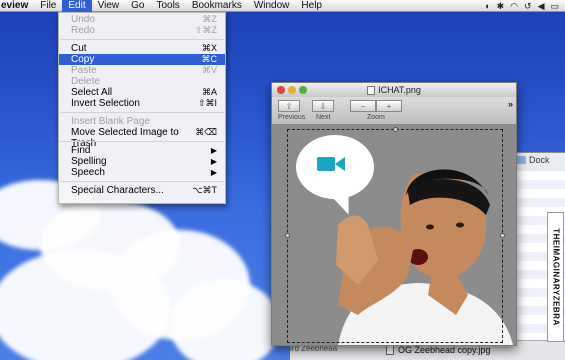 Image resolution: width=565 pixels, height=360 pixels. Describe the element at coordinates (142, 172) in the screenshot. I see `menu-item-speech: Speech ▶` at that location.